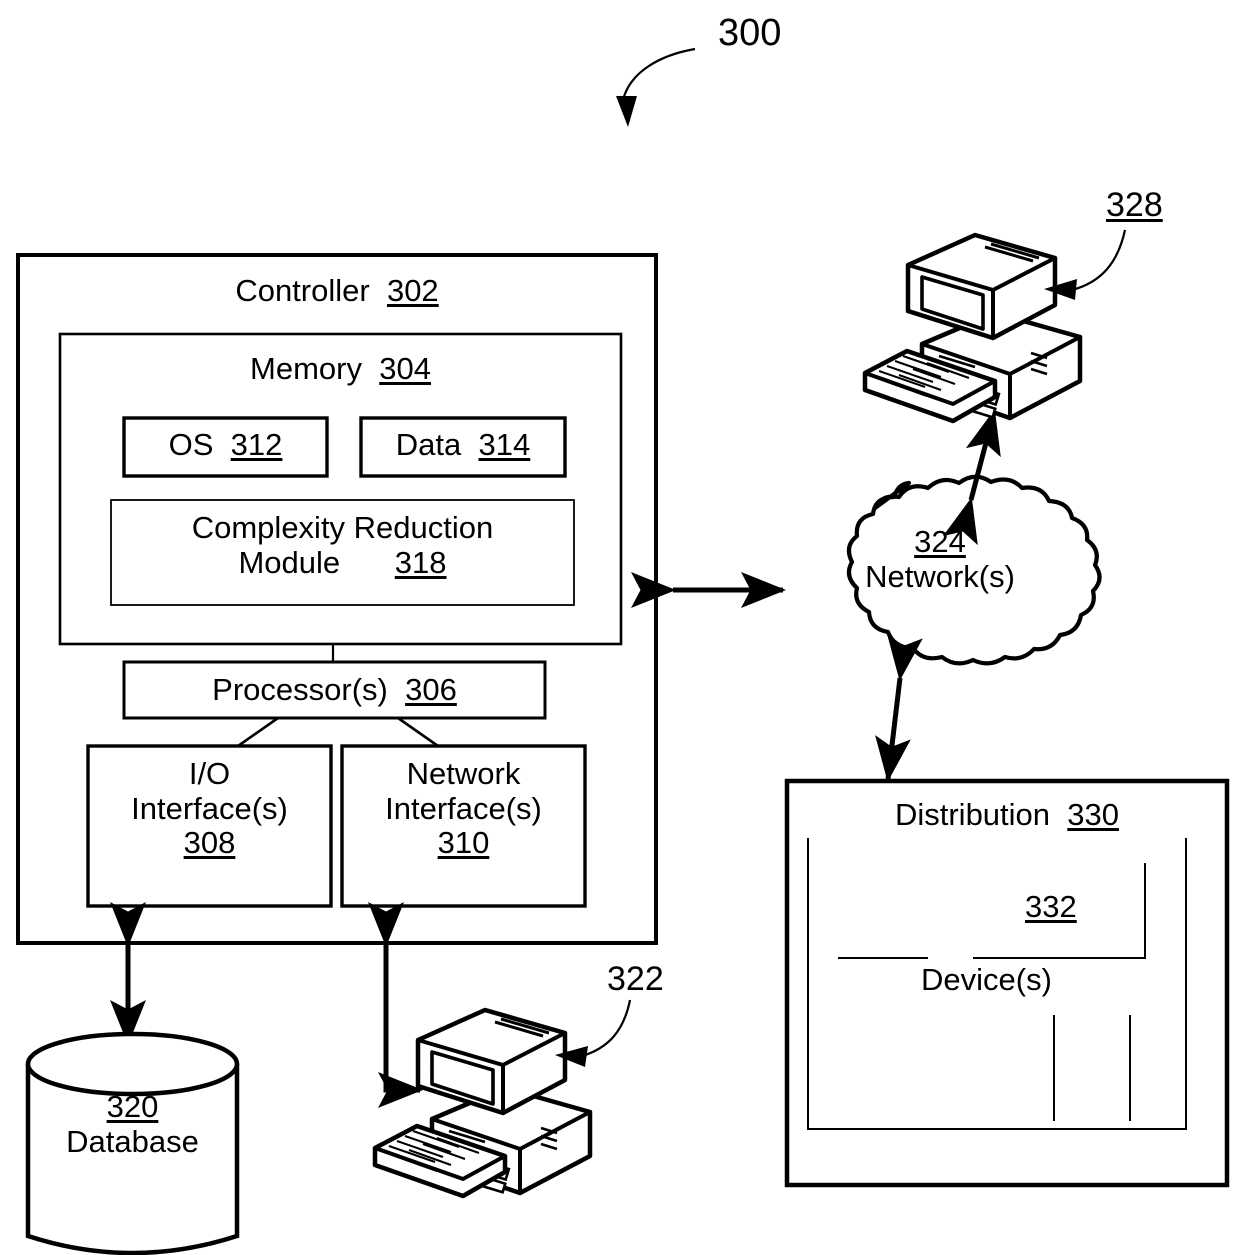  I want to click on network-cloud-text: Network(s), so click(940, 576).